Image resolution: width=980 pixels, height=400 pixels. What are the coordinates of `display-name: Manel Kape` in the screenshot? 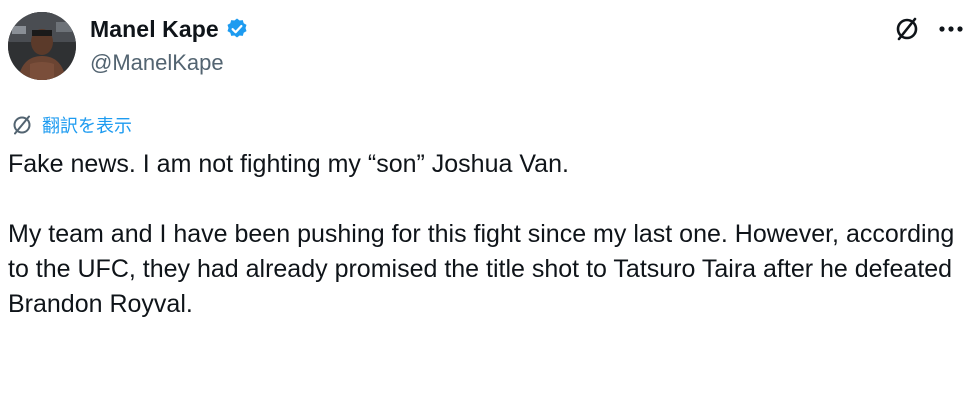 It's located at (154, 29).